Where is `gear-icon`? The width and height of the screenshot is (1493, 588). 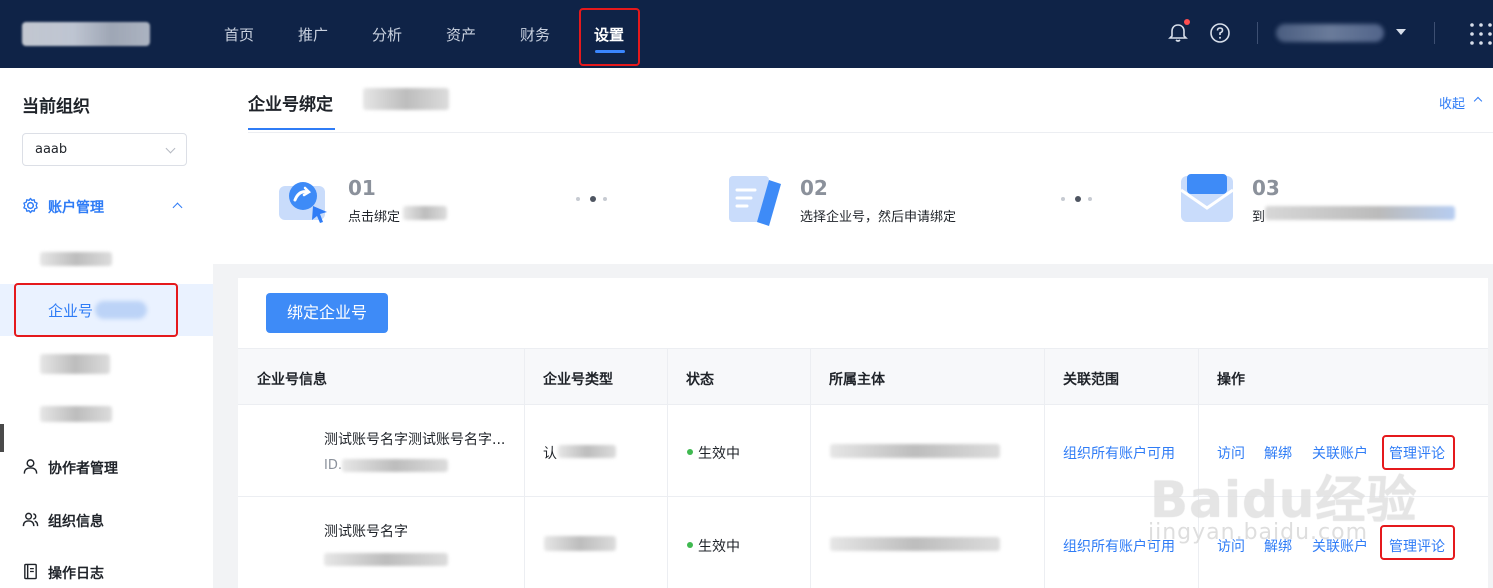 gear-icon is located at coordinates (30, 205).